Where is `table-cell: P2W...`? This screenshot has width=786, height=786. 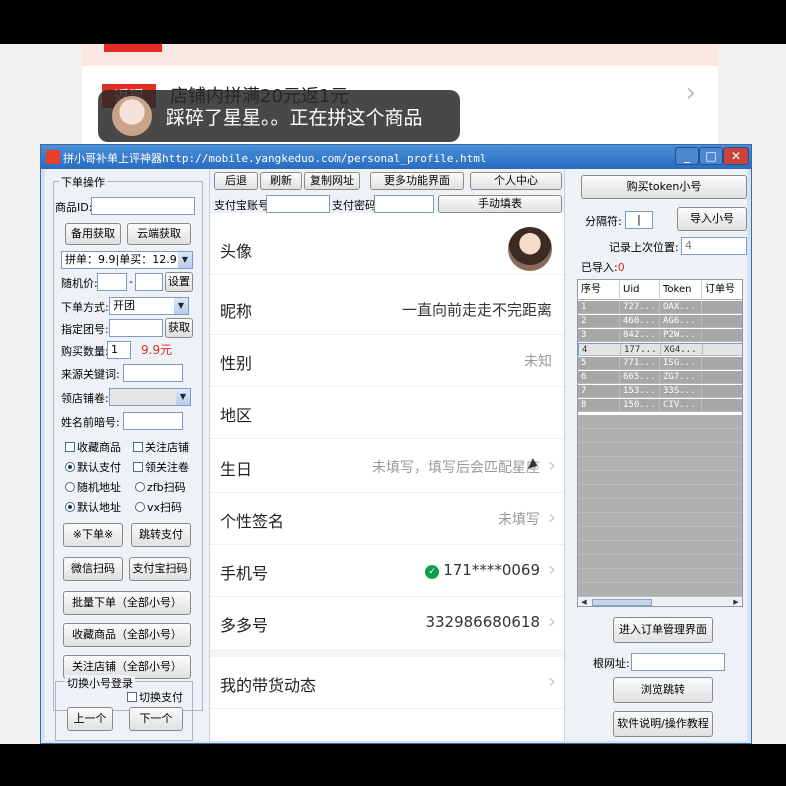
table-cell: P2W... is located at coordinates (681, 335).